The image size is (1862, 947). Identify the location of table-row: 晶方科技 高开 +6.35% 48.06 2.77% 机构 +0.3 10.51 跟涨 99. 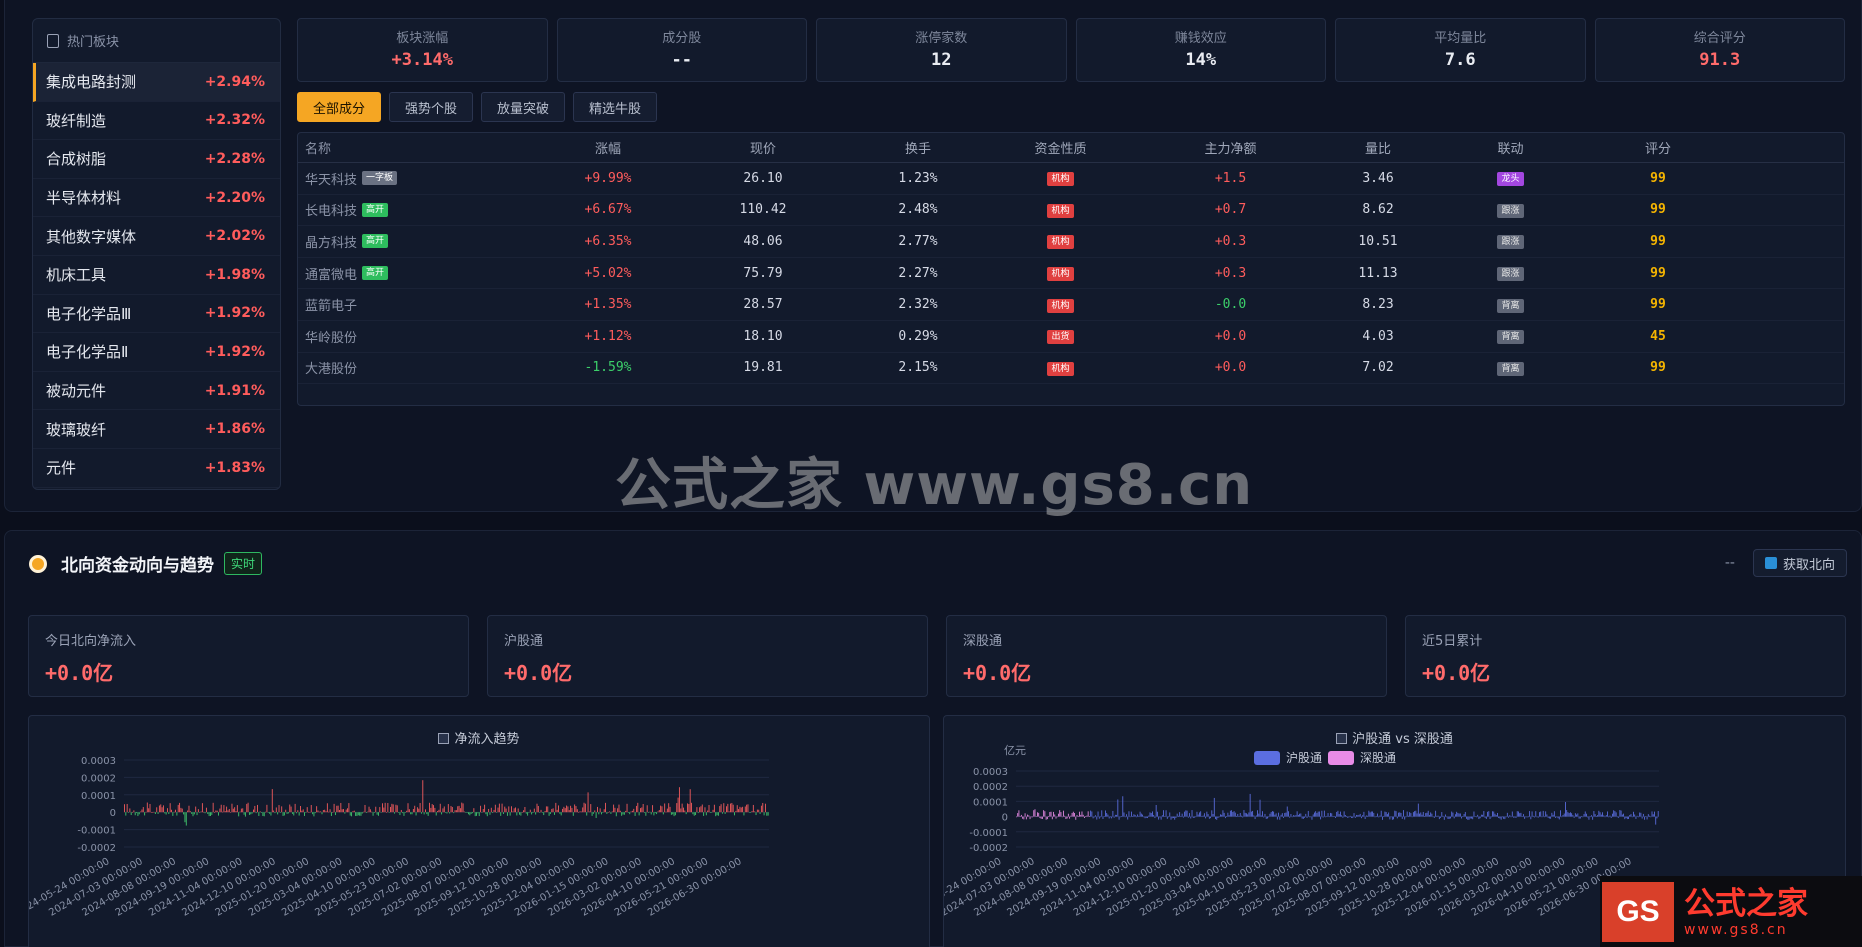
(1071, 242).